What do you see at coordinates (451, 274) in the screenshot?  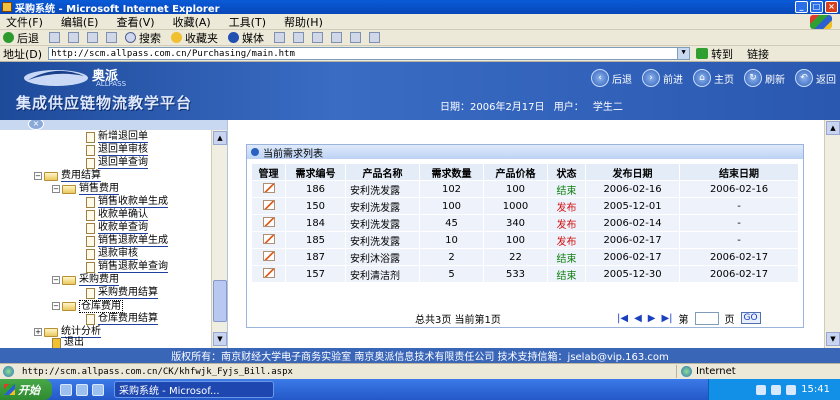 I see `cell-qty: 5` at bounding box center [451, 274].